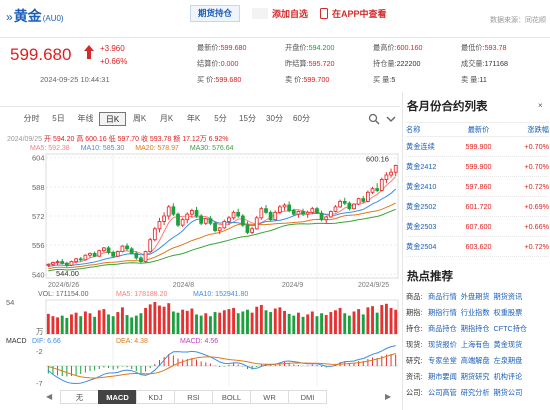 Image resolution: width=550 pixels, height=410 pixels. Describe the element at coordinates (193, 397) in the screenshot. I see `tab-indicator-rsi: RSI` at that location.